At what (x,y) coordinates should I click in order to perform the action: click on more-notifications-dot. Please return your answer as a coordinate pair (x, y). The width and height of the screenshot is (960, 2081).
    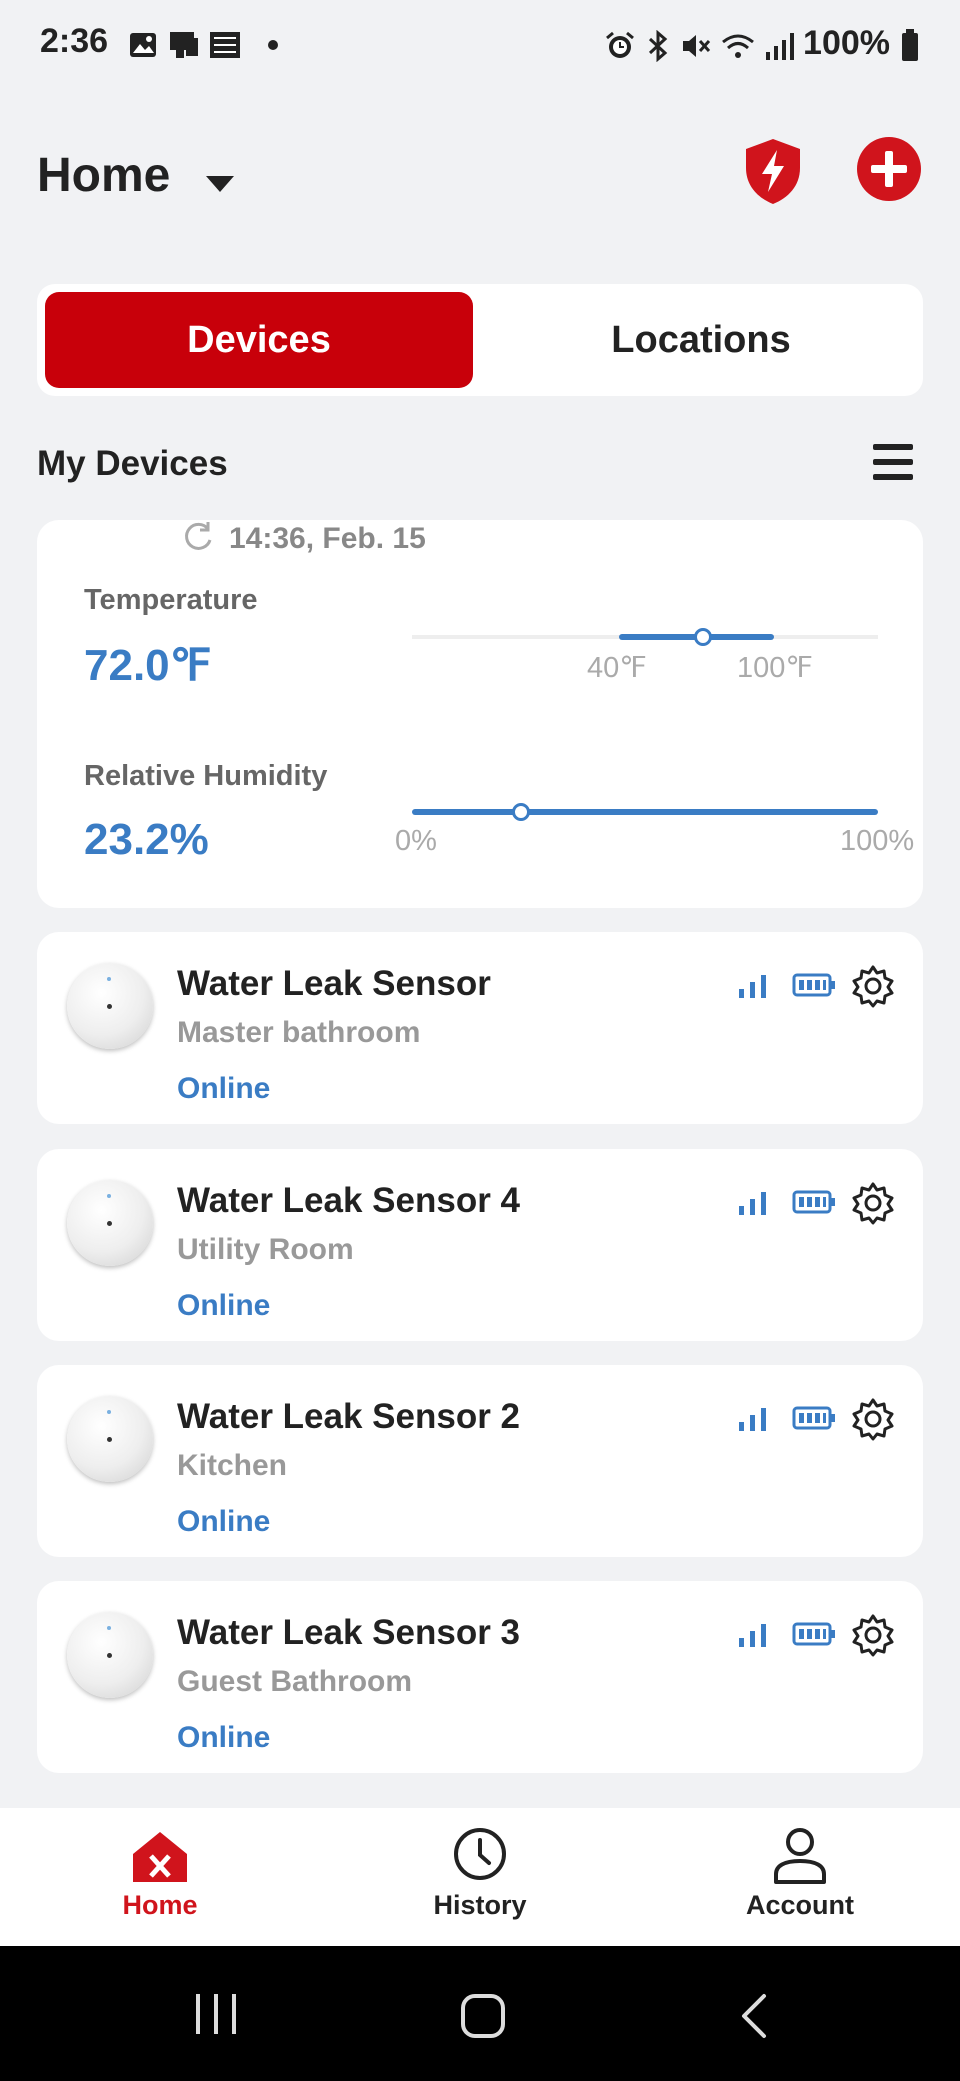
    Looking at the image, I should click on (273, 45).